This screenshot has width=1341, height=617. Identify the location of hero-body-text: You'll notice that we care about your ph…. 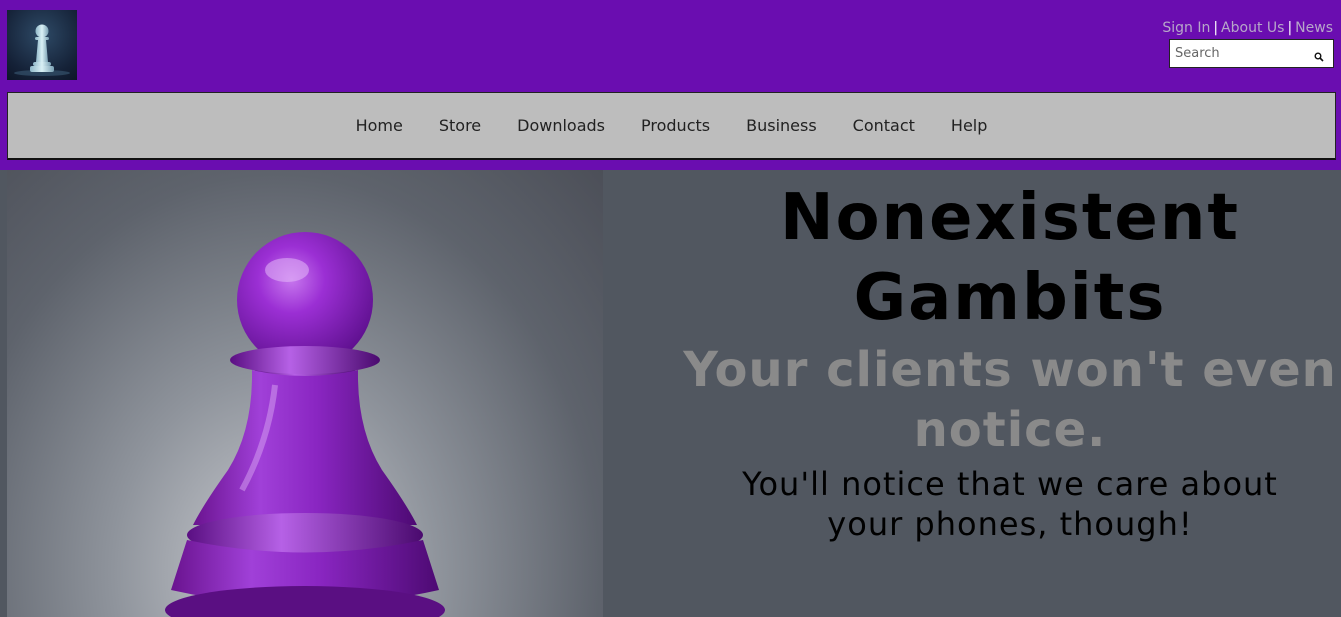
(1010, 504).